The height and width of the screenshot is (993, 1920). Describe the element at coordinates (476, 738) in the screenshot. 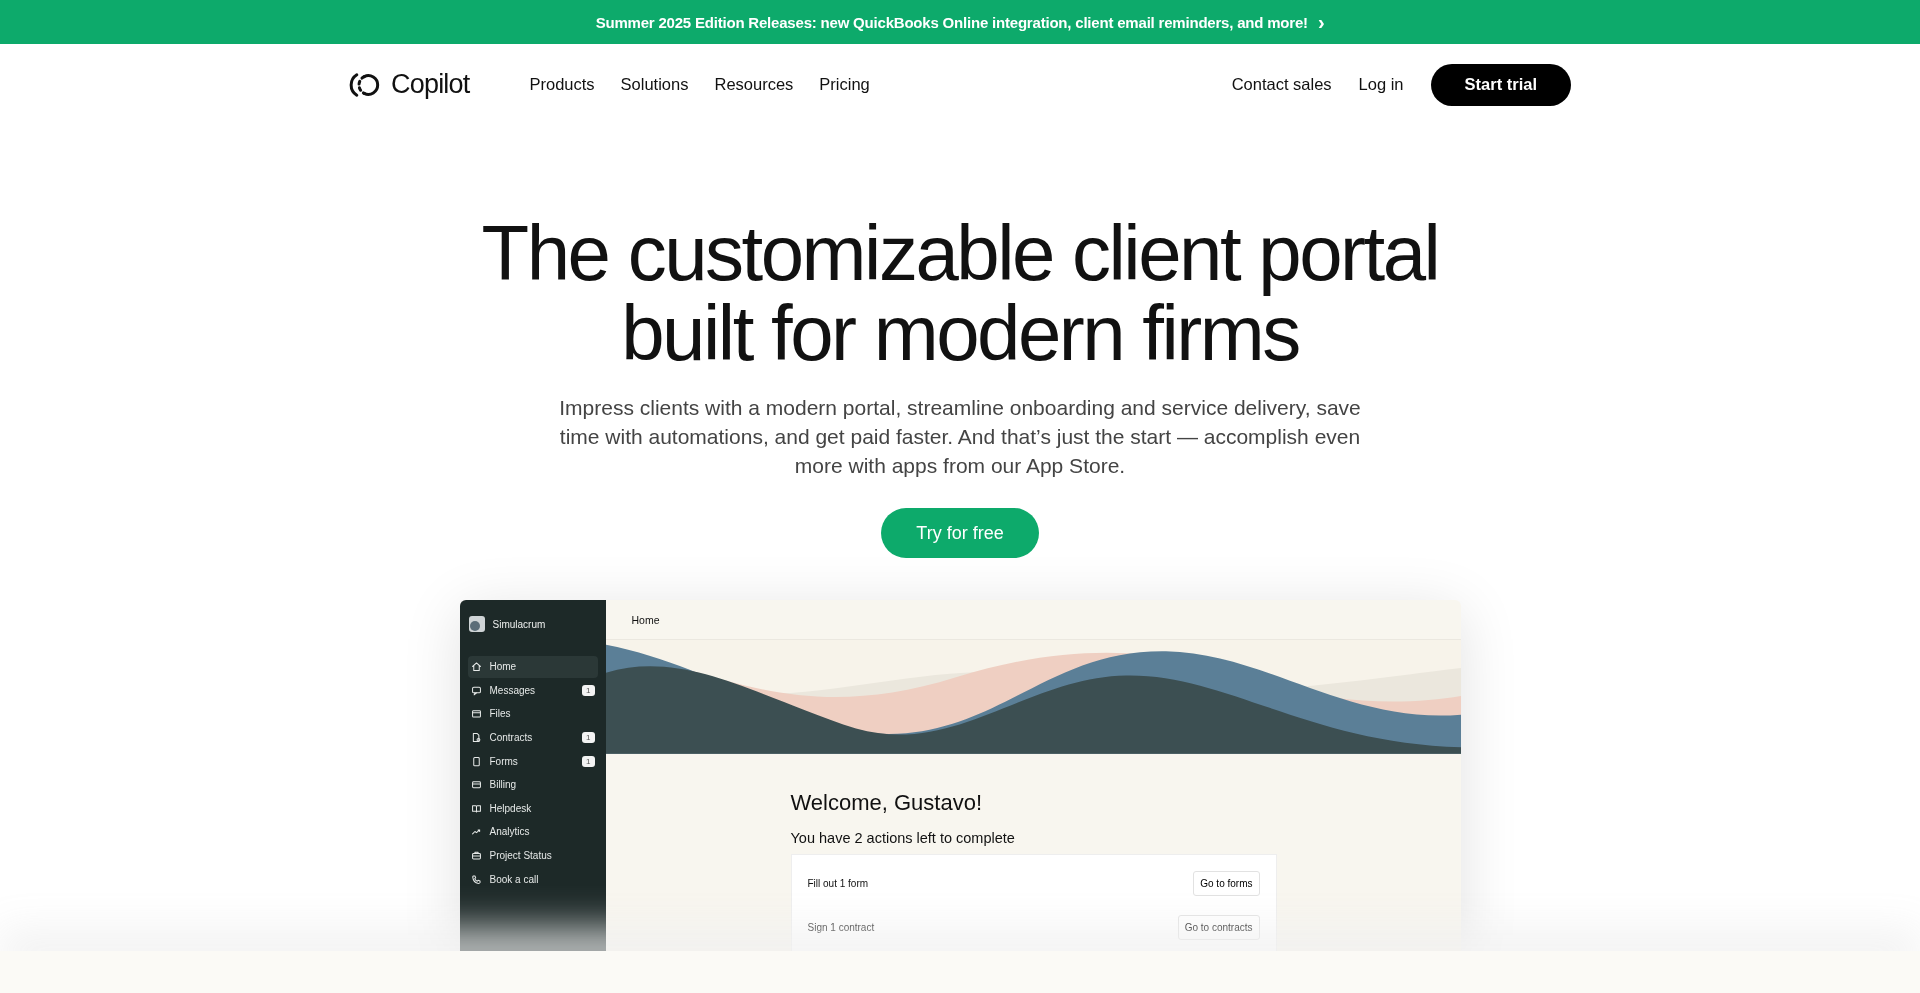

I see `document-icon` at that location.